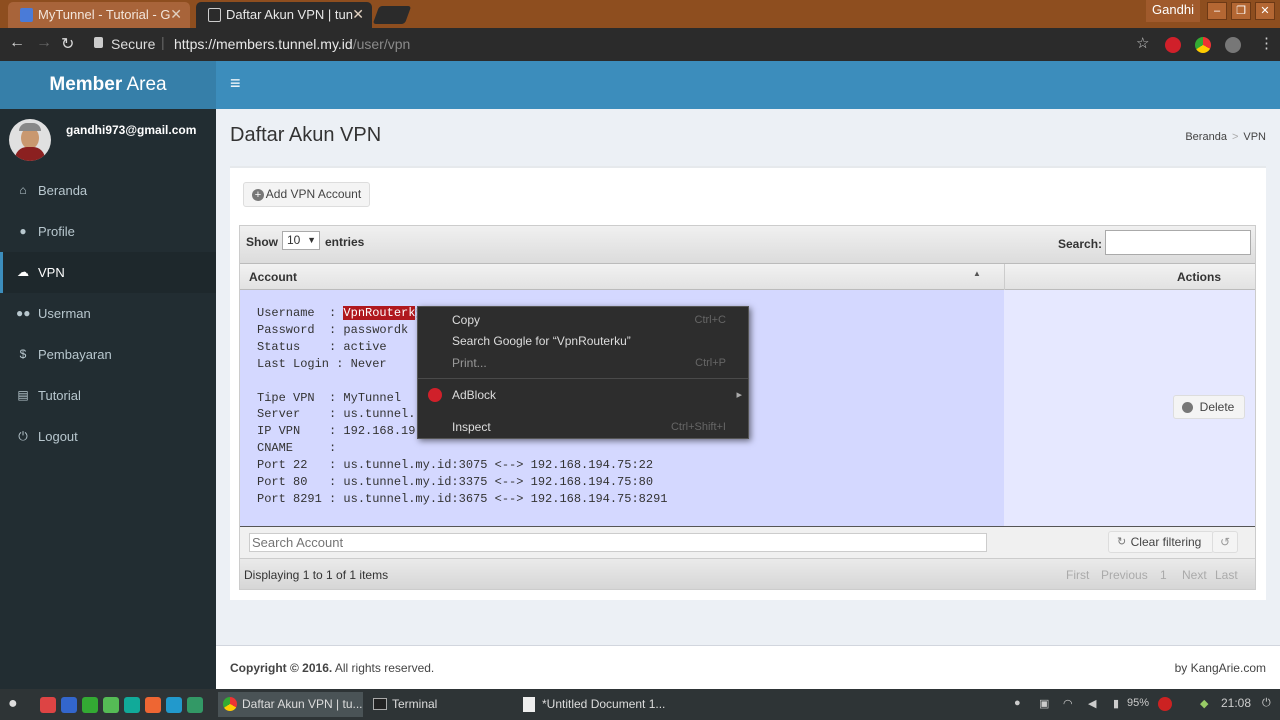  Describe the element at coordinates (289, 14) in the screenshot. I see `tab-label: Daftar Akun VPN | tun` at that location.